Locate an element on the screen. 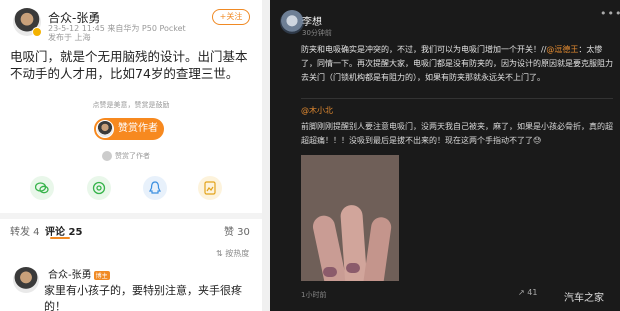 The height and width of the screenshot is (311, 620). qq-icon is located at coordinates (155, 188).